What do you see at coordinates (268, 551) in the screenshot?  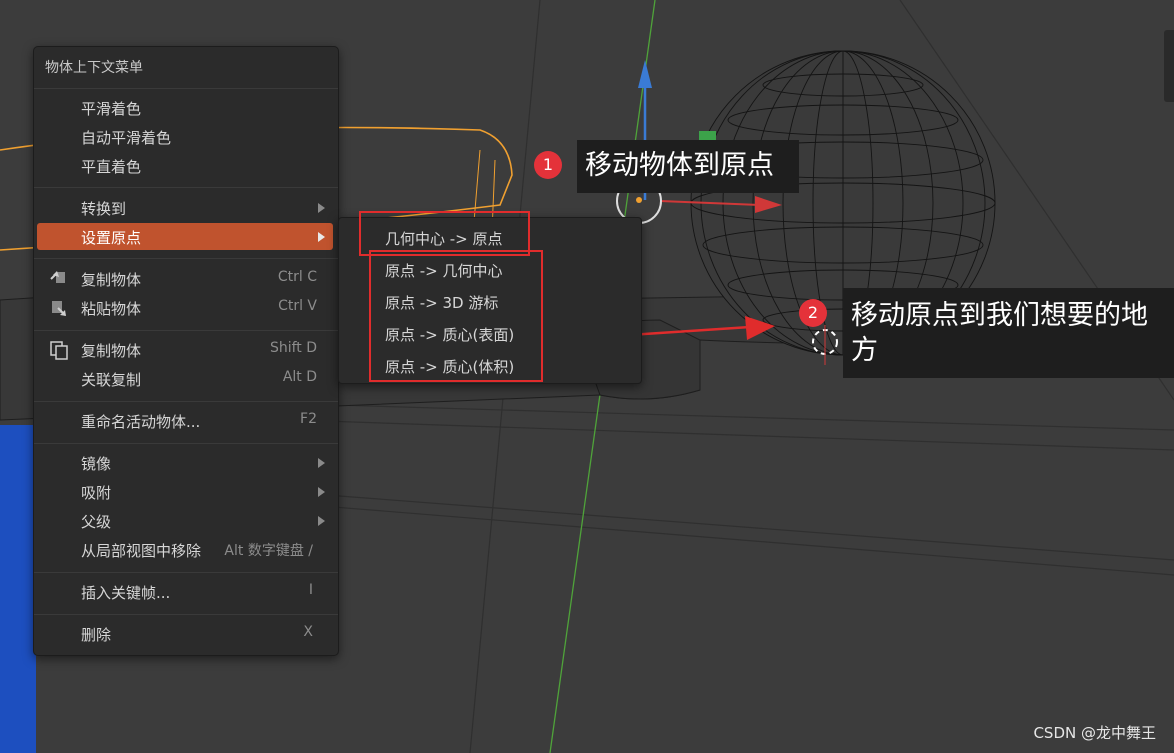 I see `menu-item-shortcut: Alt 数字键盘 /` at bounding box center [268, 551].